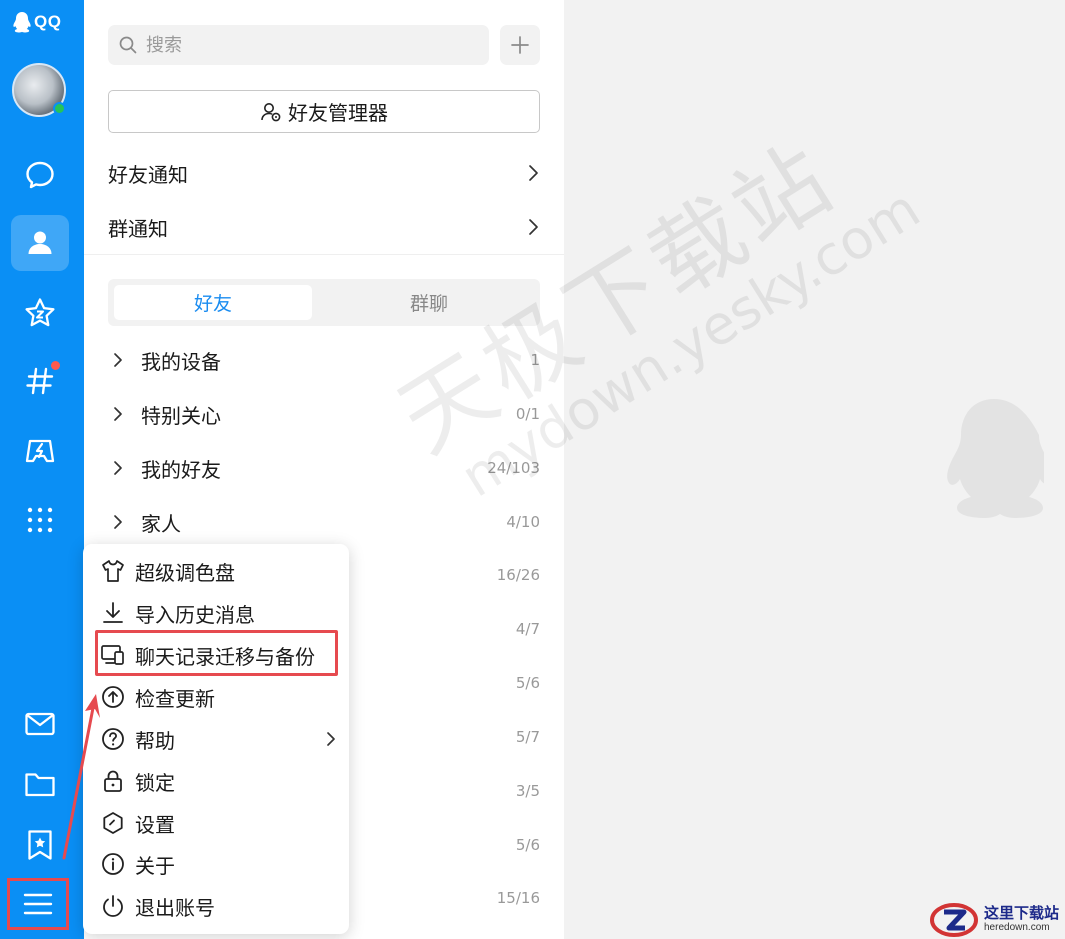 Image resolution: width=1065 pixels, height=939 pixels. Describe the element at coordinates (523, 522) in the screenshot. I see `group-count: 4/10` at that location.